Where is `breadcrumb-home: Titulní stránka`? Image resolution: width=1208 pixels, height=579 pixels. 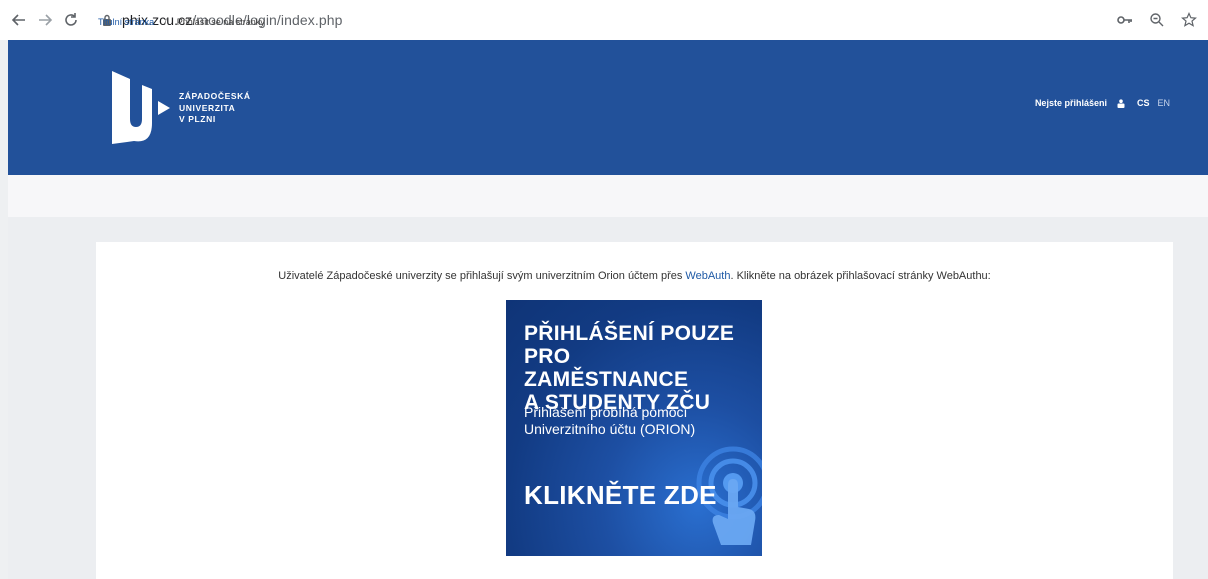
breadcrumb-home: Titulní stránka is located at coordinates (126, 22).